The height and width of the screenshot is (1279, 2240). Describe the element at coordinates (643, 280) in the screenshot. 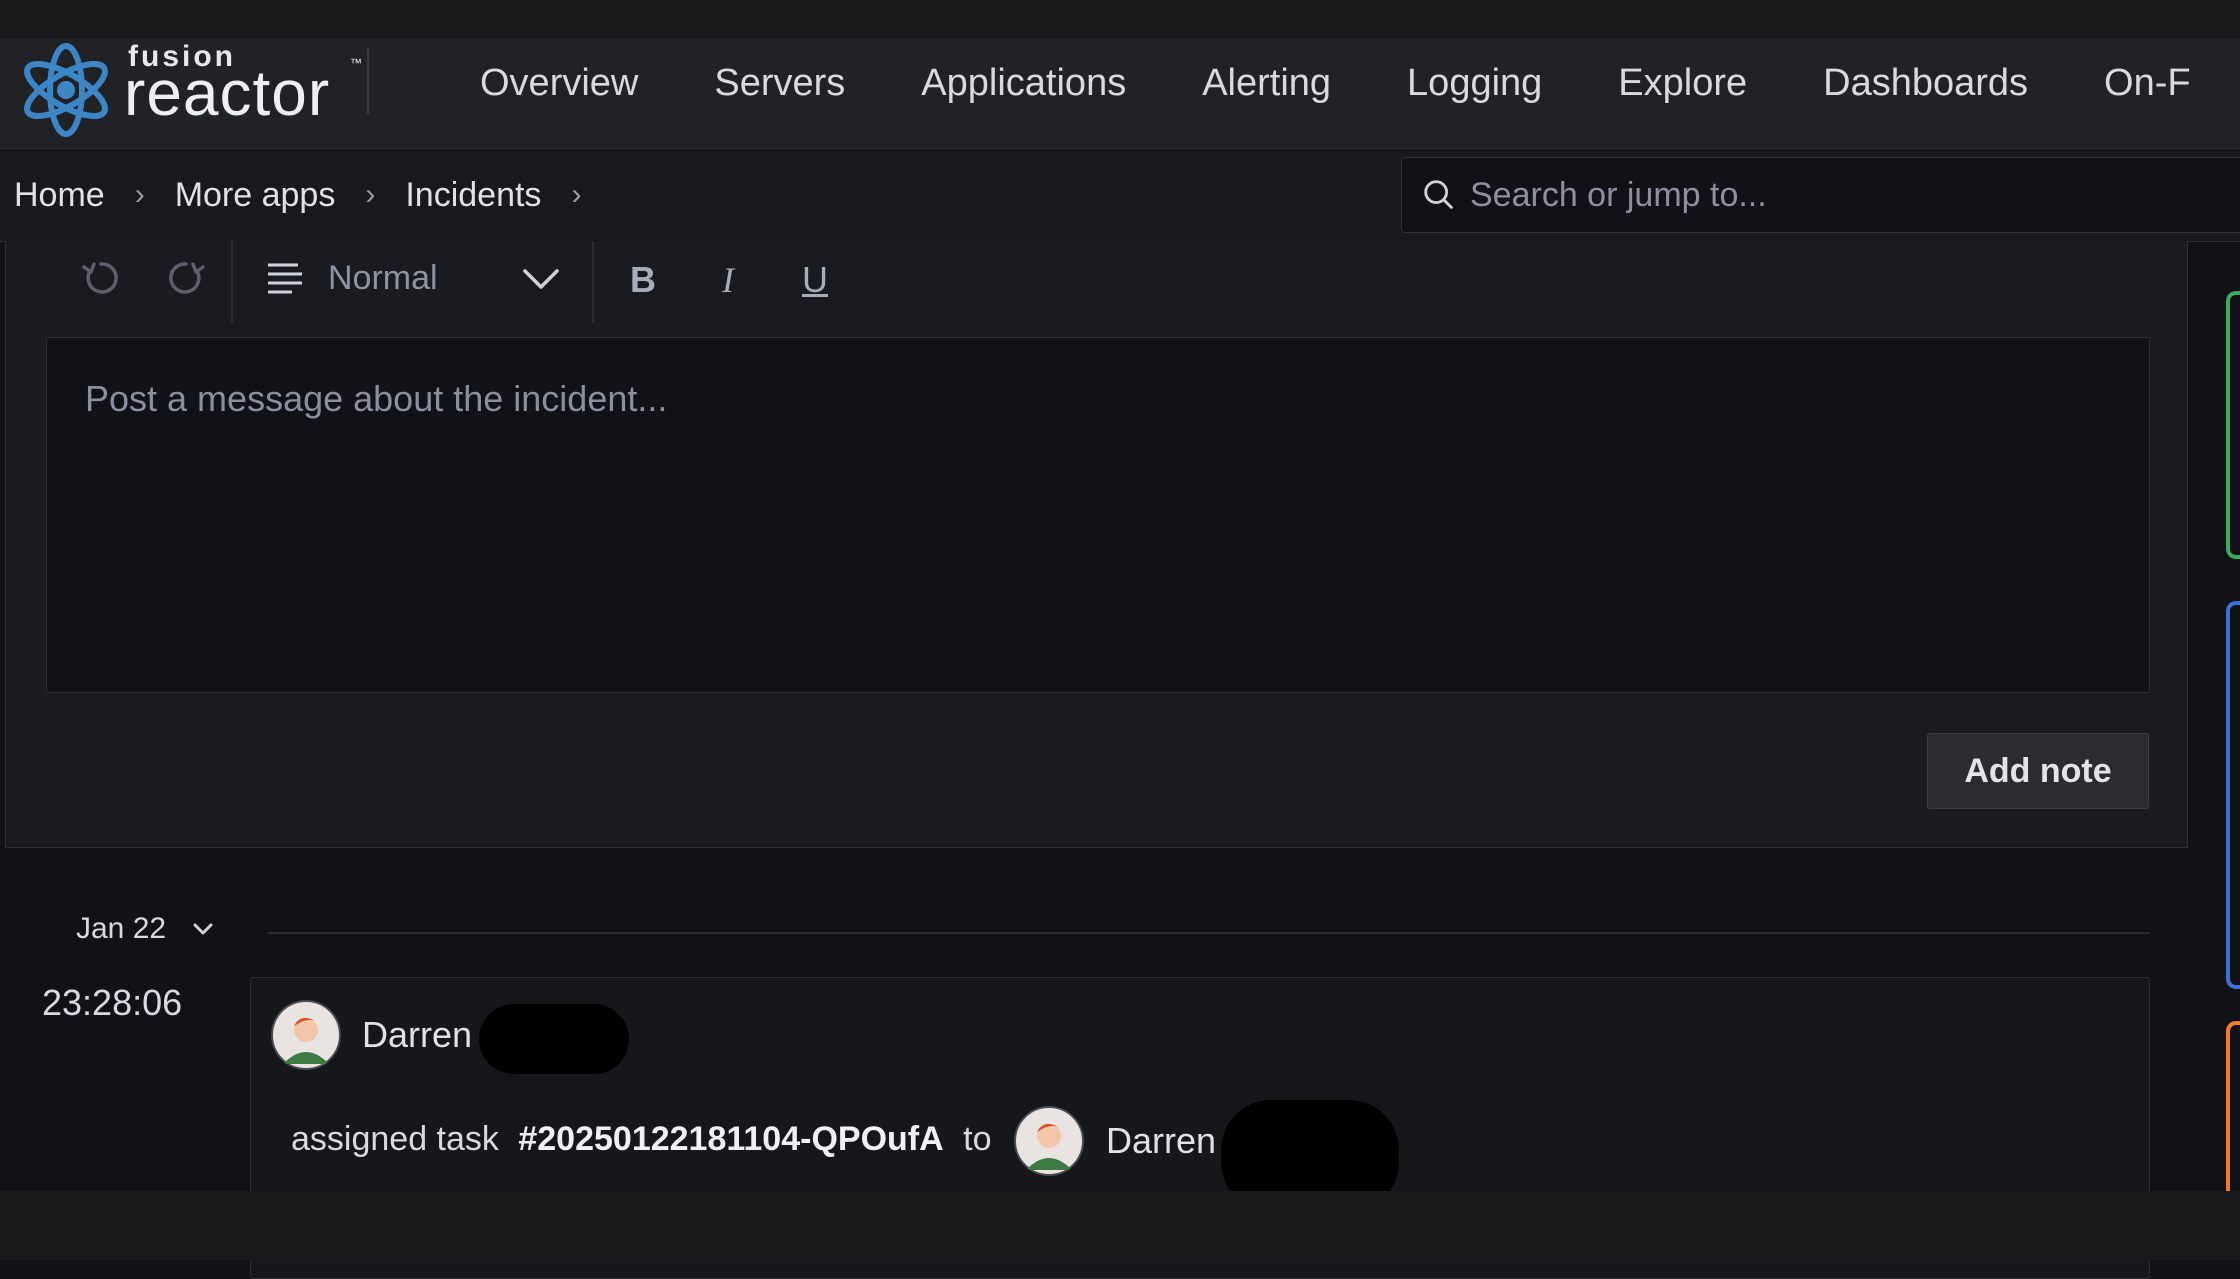

I see `bold-button: B` at that location.